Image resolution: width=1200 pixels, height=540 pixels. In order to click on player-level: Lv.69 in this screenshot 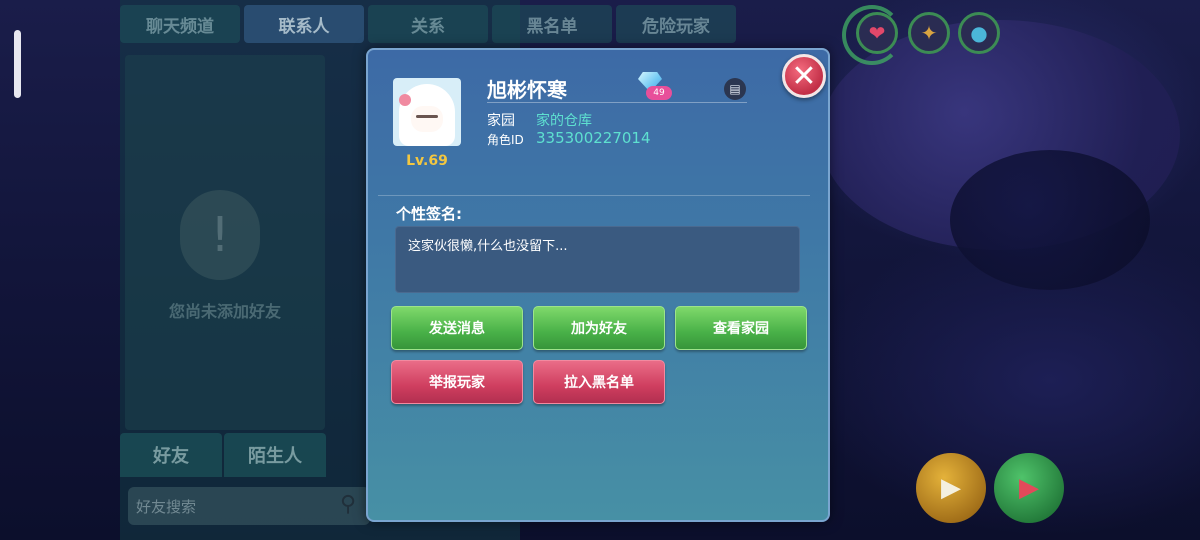, I will do `click(427, 161)`.